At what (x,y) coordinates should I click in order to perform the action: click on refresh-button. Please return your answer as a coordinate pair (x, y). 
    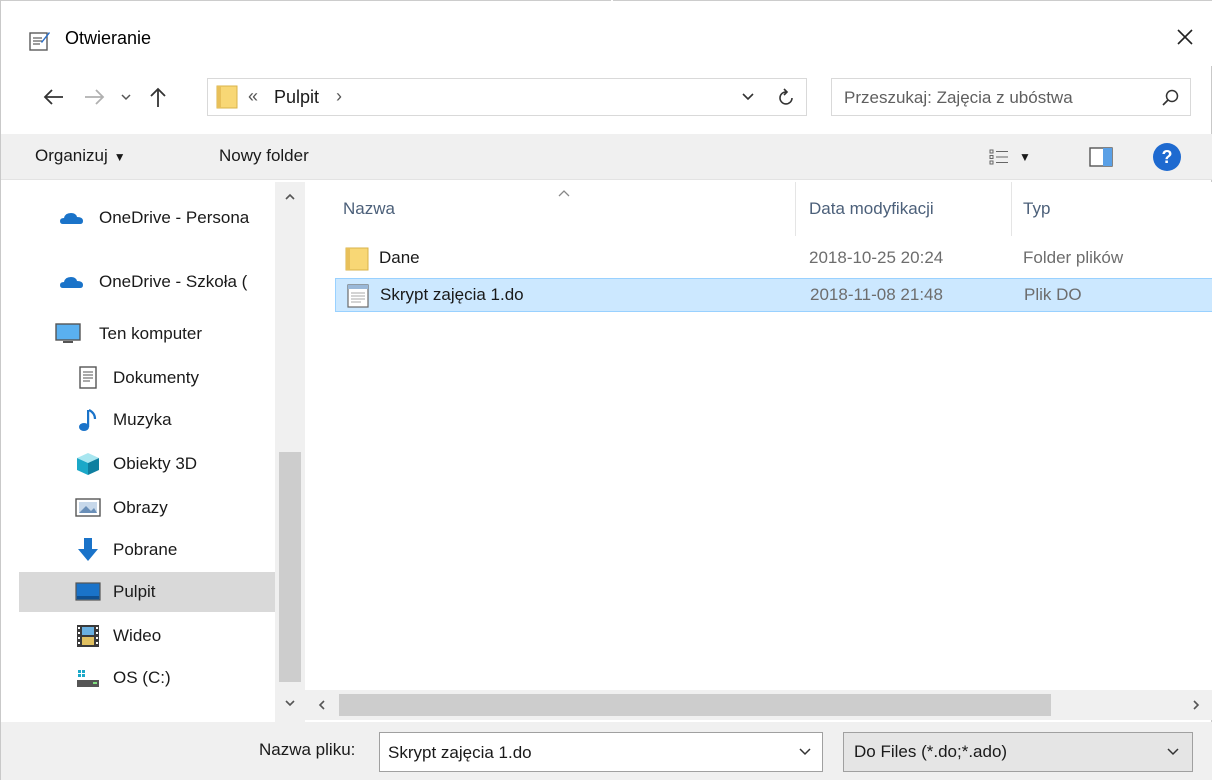
    Looking at the image, I should click on (787, 97).